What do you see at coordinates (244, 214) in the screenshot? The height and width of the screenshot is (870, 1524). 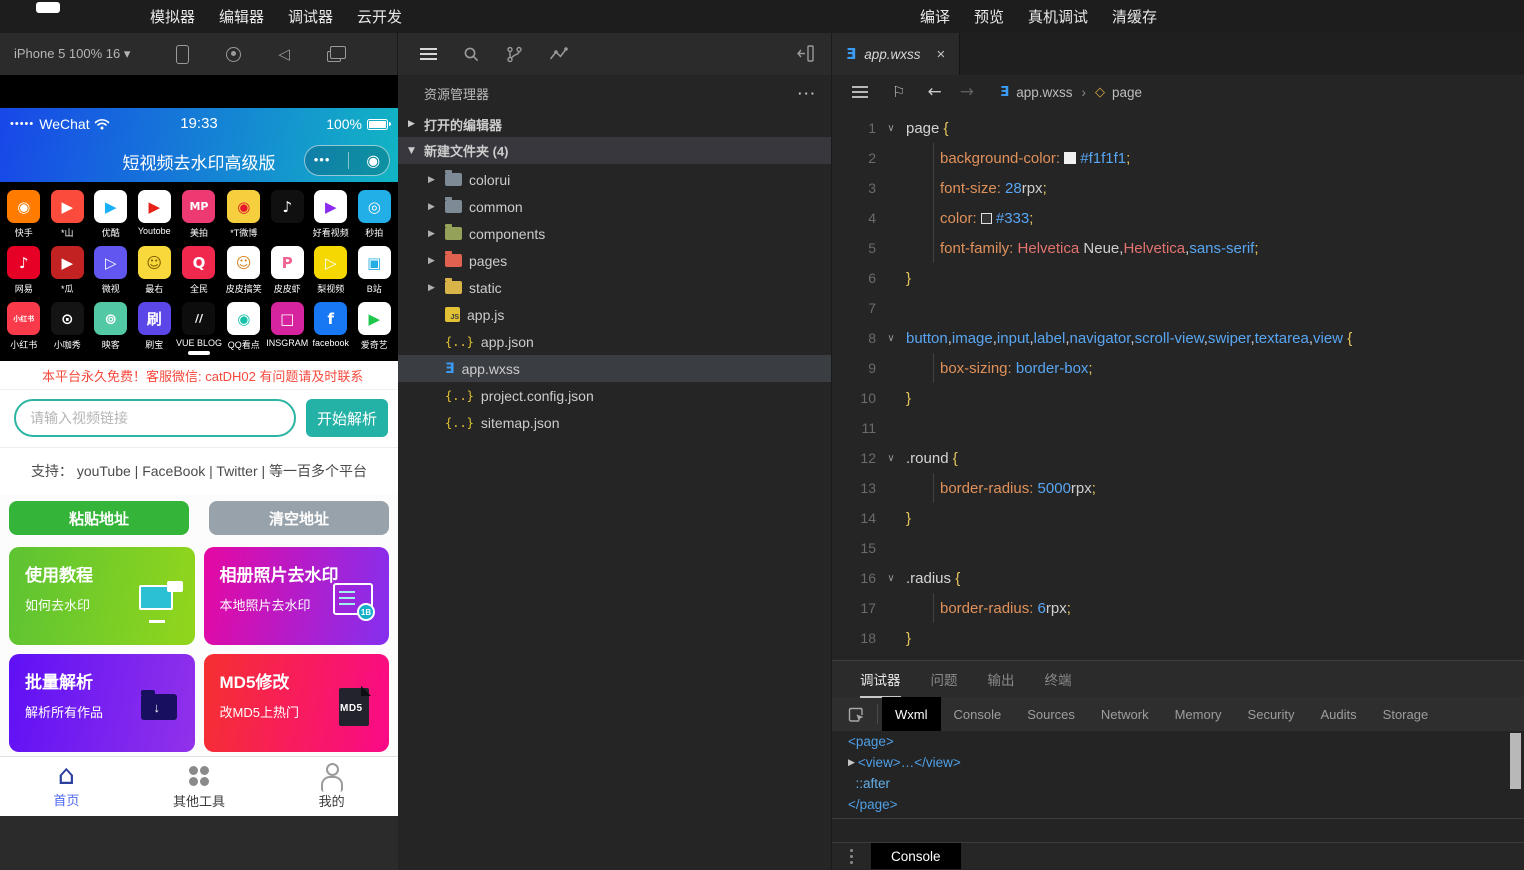 I see `app-grid-item: ◉ *T微博` at bounding box center [244, 214].